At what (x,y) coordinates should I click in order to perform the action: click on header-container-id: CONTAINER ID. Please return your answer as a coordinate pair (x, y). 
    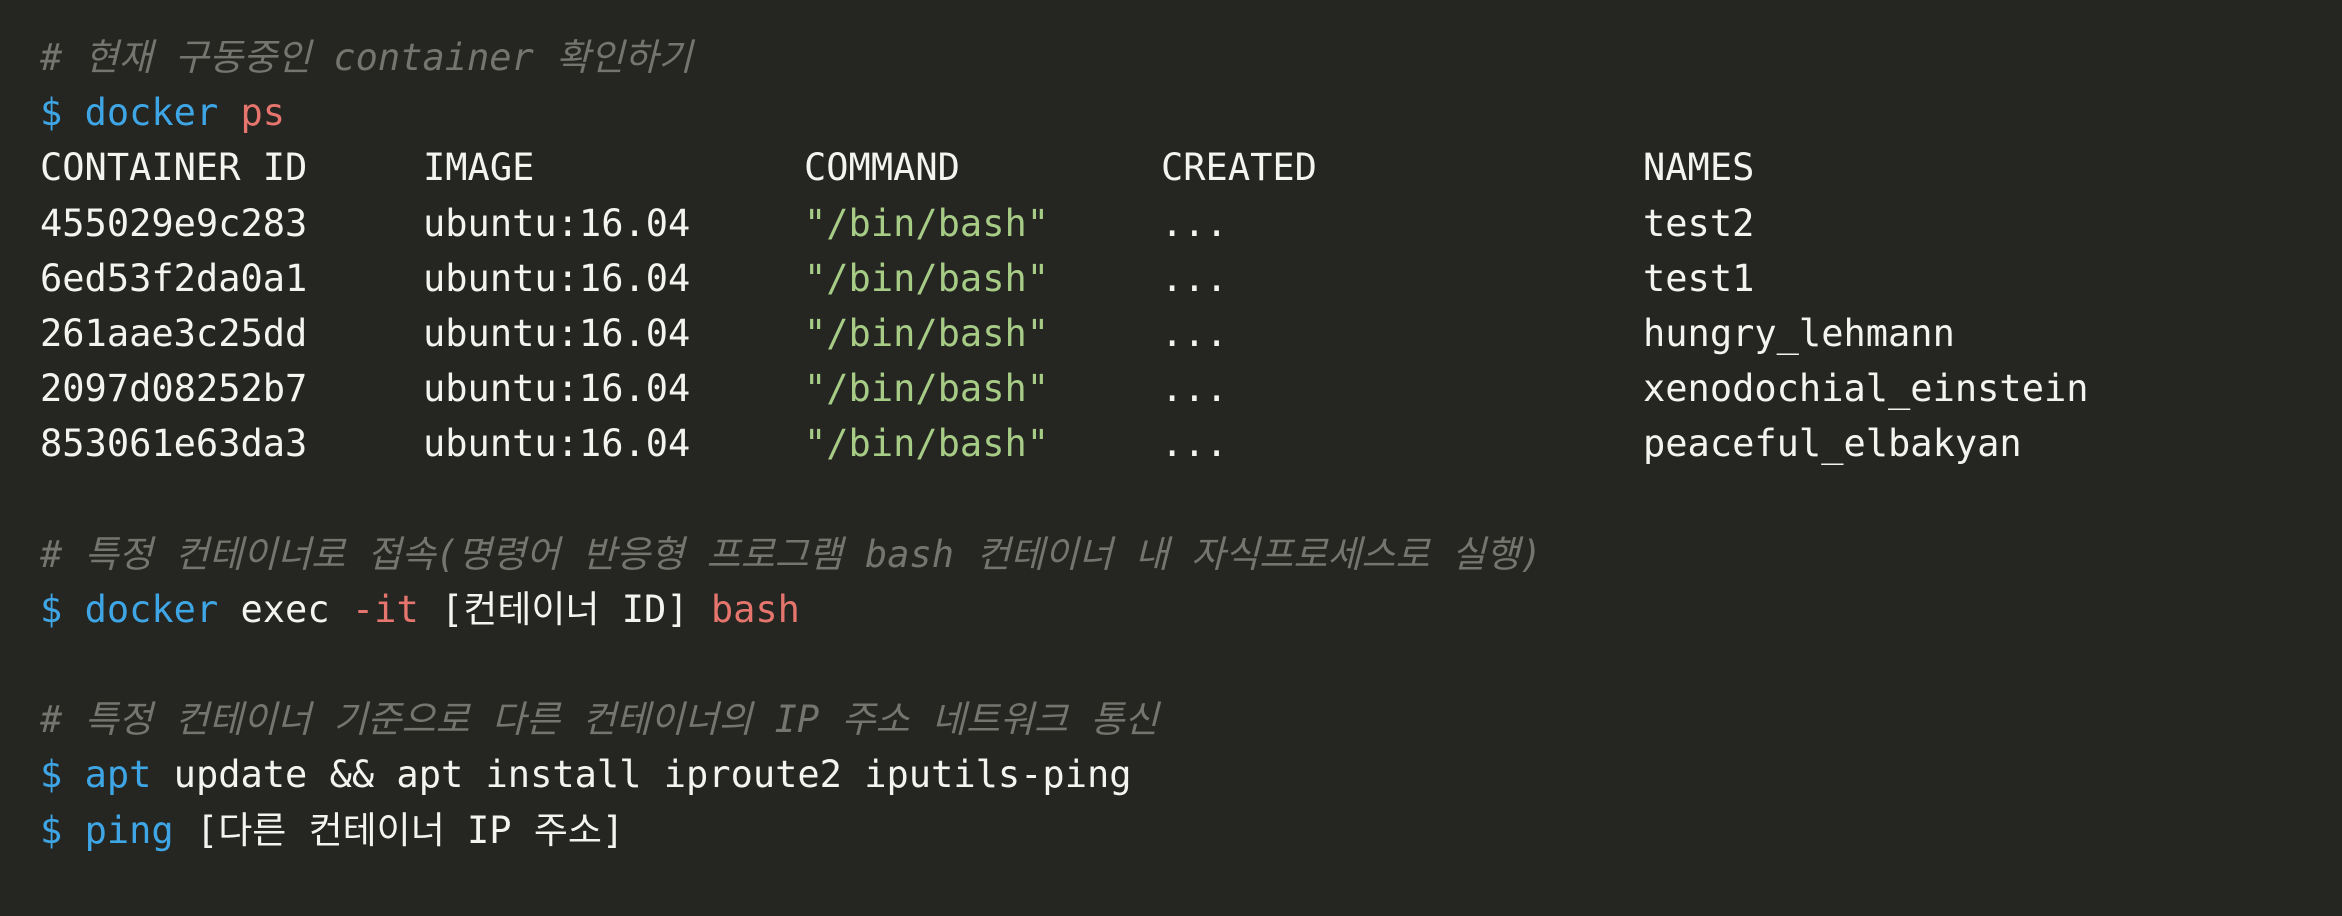
    Looking at the image, I should click on (174, 168).